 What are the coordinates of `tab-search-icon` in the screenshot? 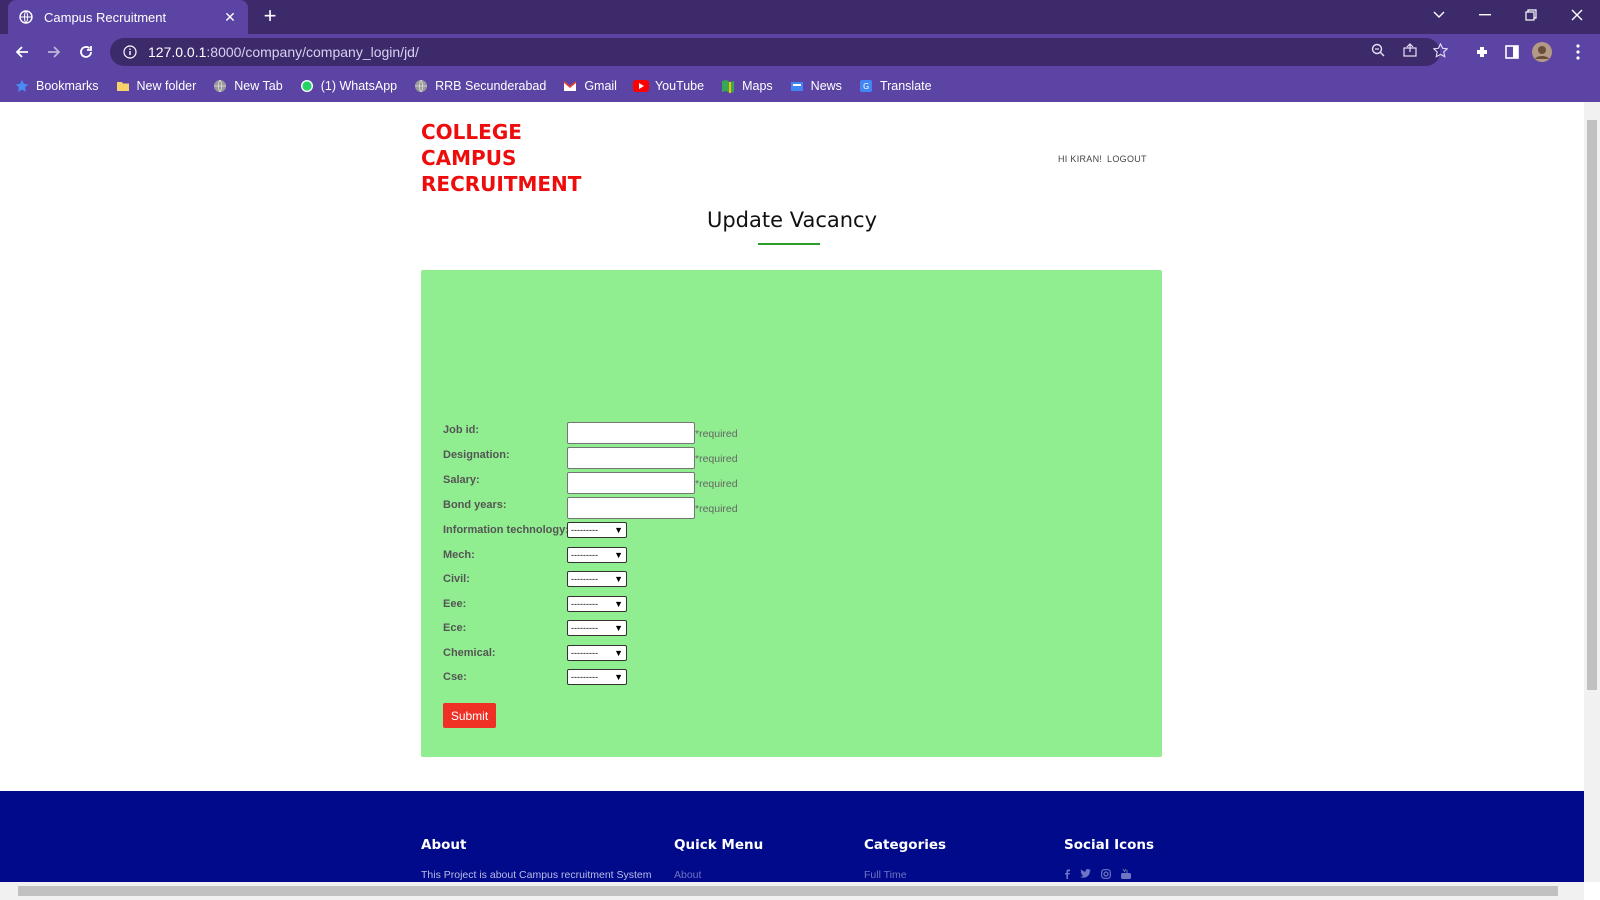 It's located at (1439, 15).